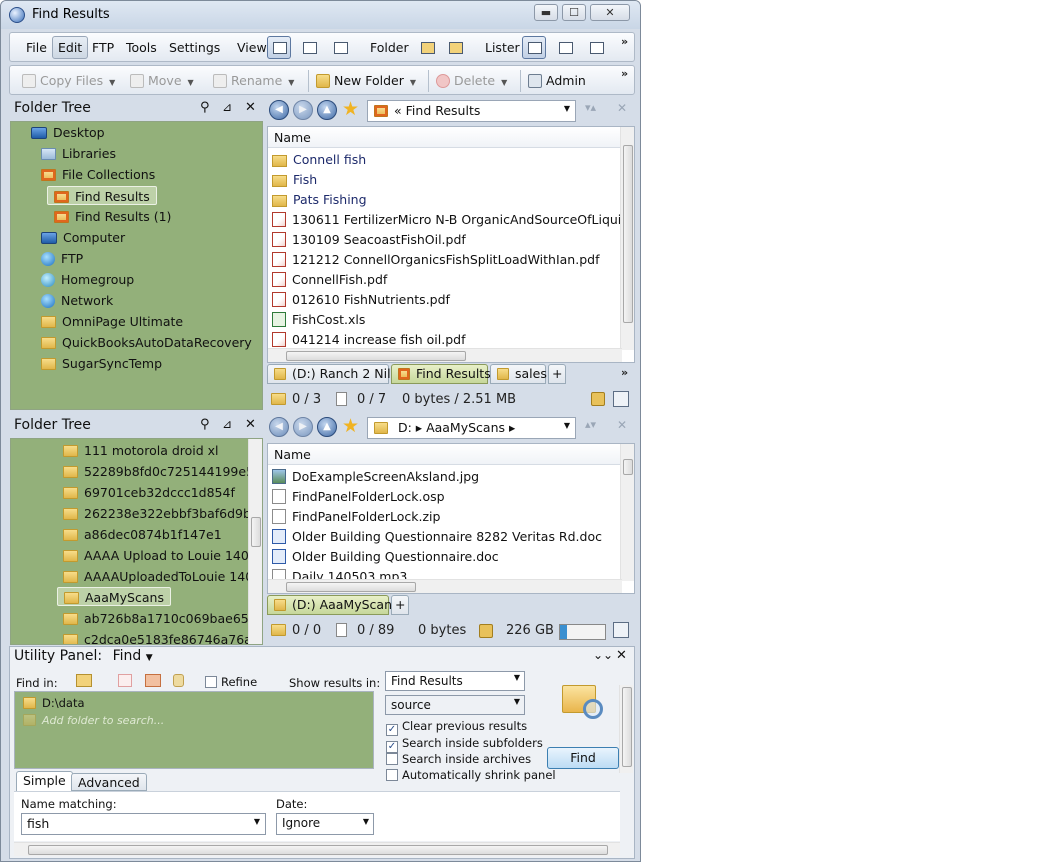  What do you see at coordinates (385, 557) in the screenshot?
I see `list-item: Older Building Questionnaire.doc` at bounding box center [385, 557].